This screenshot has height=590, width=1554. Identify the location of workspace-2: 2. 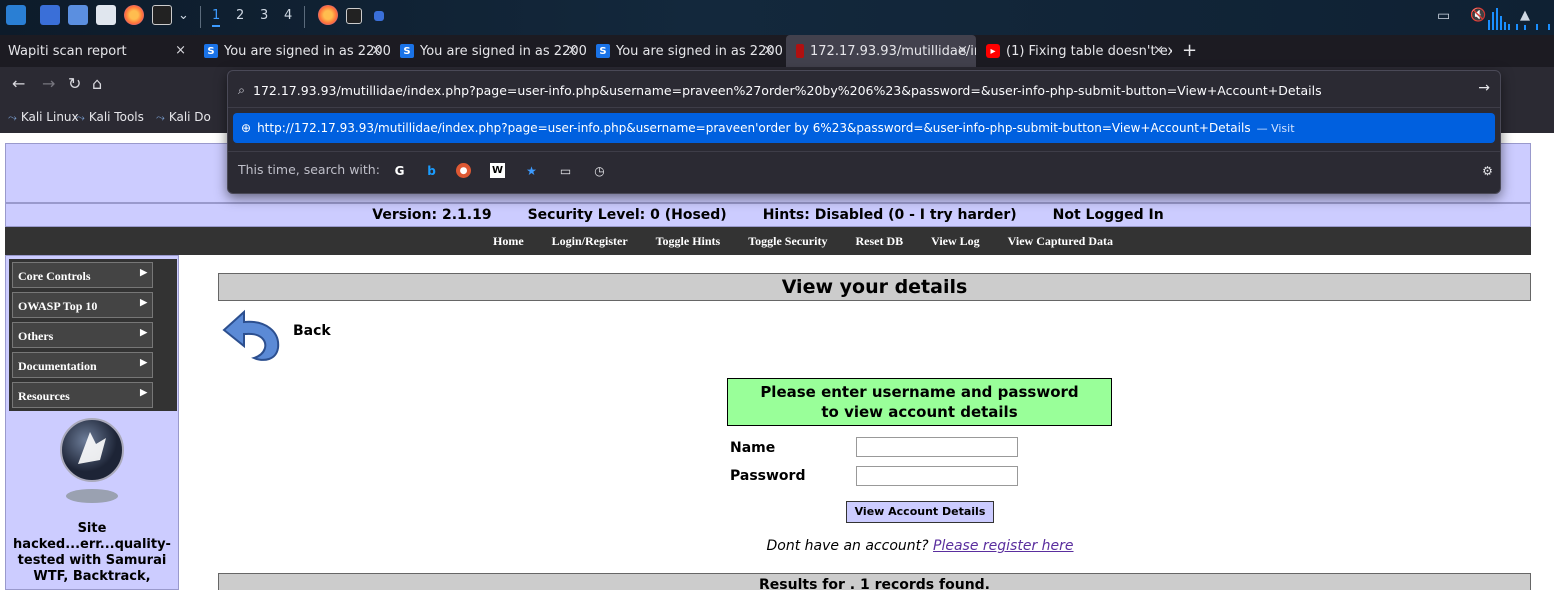
(240, 15).